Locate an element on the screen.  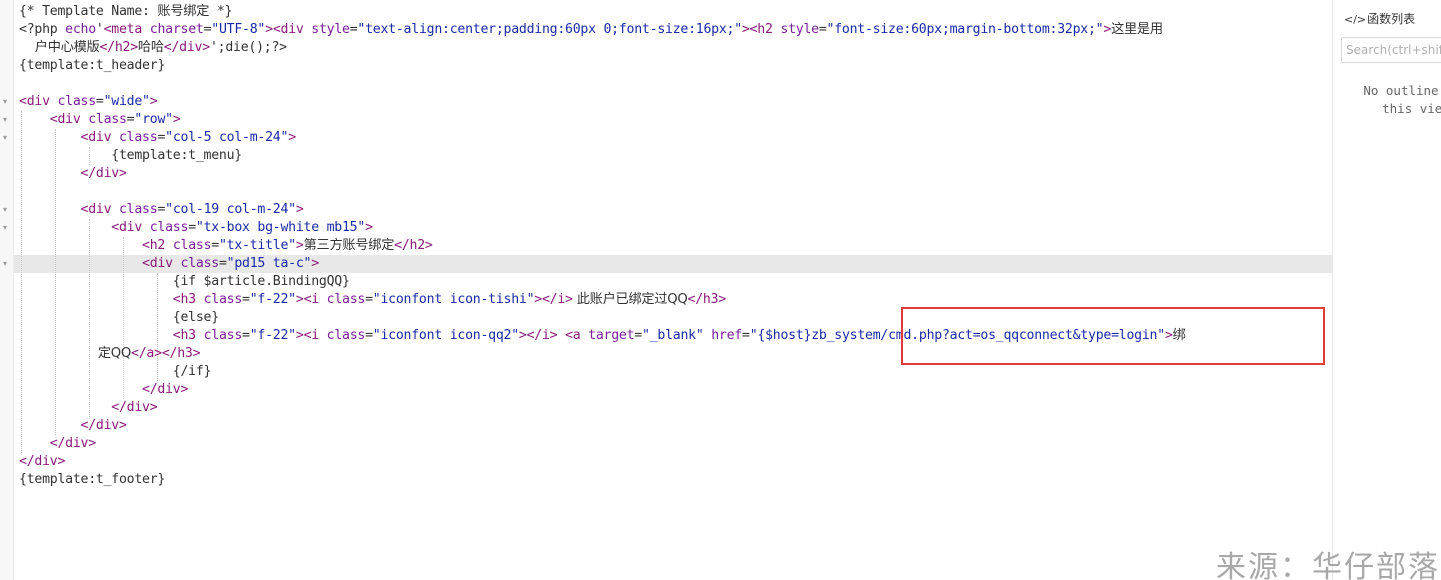
code-line: <div class="col-5 col-m-24"> is located at coordinates (158, 138).